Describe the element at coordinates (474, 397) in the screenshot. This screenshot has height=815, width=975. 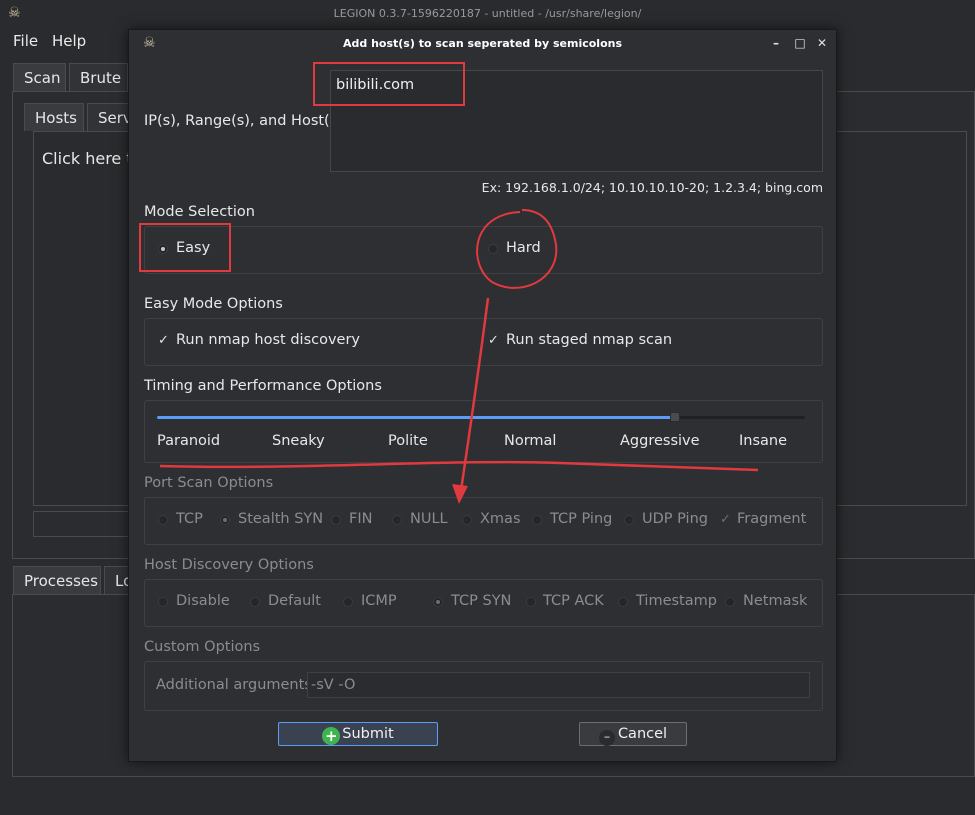
I see `annotation-arrow-line` at that location.